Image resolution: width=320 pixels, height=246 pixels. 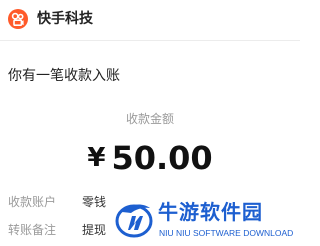 What do you see at coordinates (134, 220) in the screenshot?
I see `watermark-logo-icon` at bounding box center [134, 220].